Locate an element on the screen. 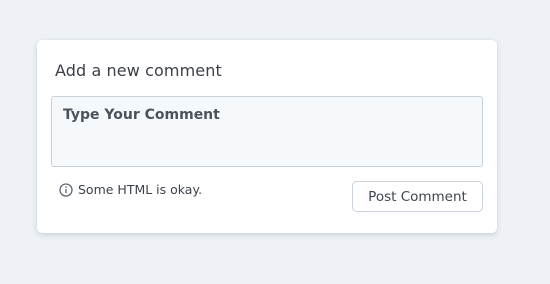 The image size is (550, 284). html-hint: Some HTML is okay. is located at coordinates (130, 189).